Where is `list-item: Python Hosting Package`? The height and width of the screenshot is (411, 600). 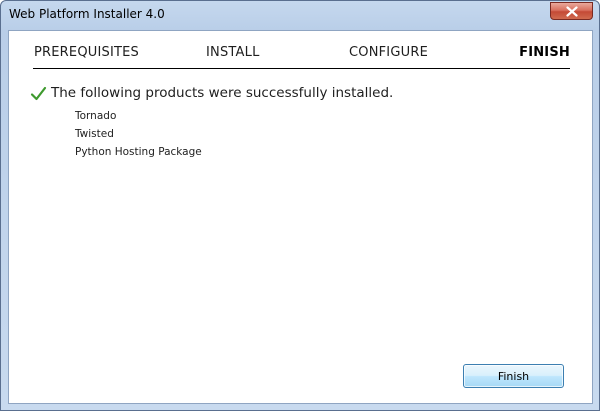 list-item: Python Hosting Package is located at coordinates (138, 152).